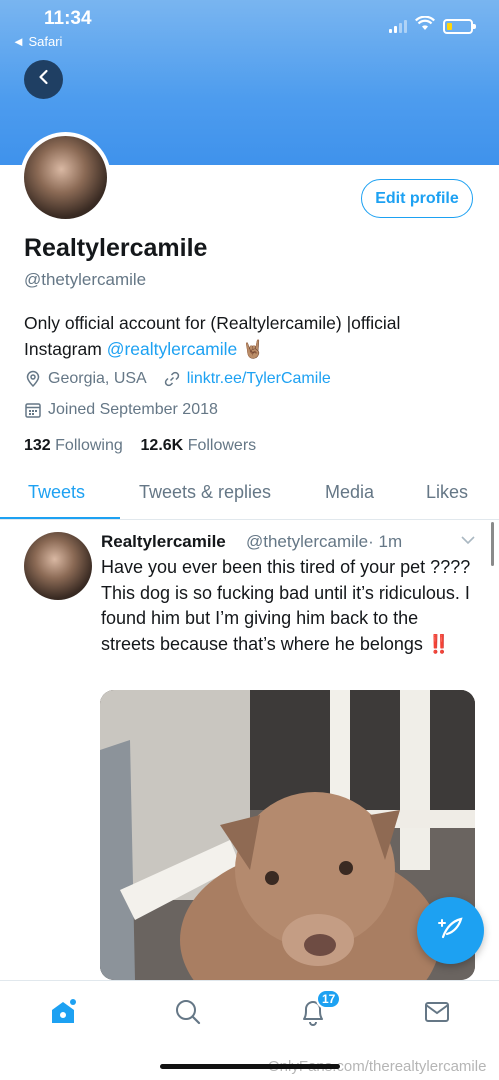  I want to click on followers-link: 12.6K Followers, so click(199, 445).